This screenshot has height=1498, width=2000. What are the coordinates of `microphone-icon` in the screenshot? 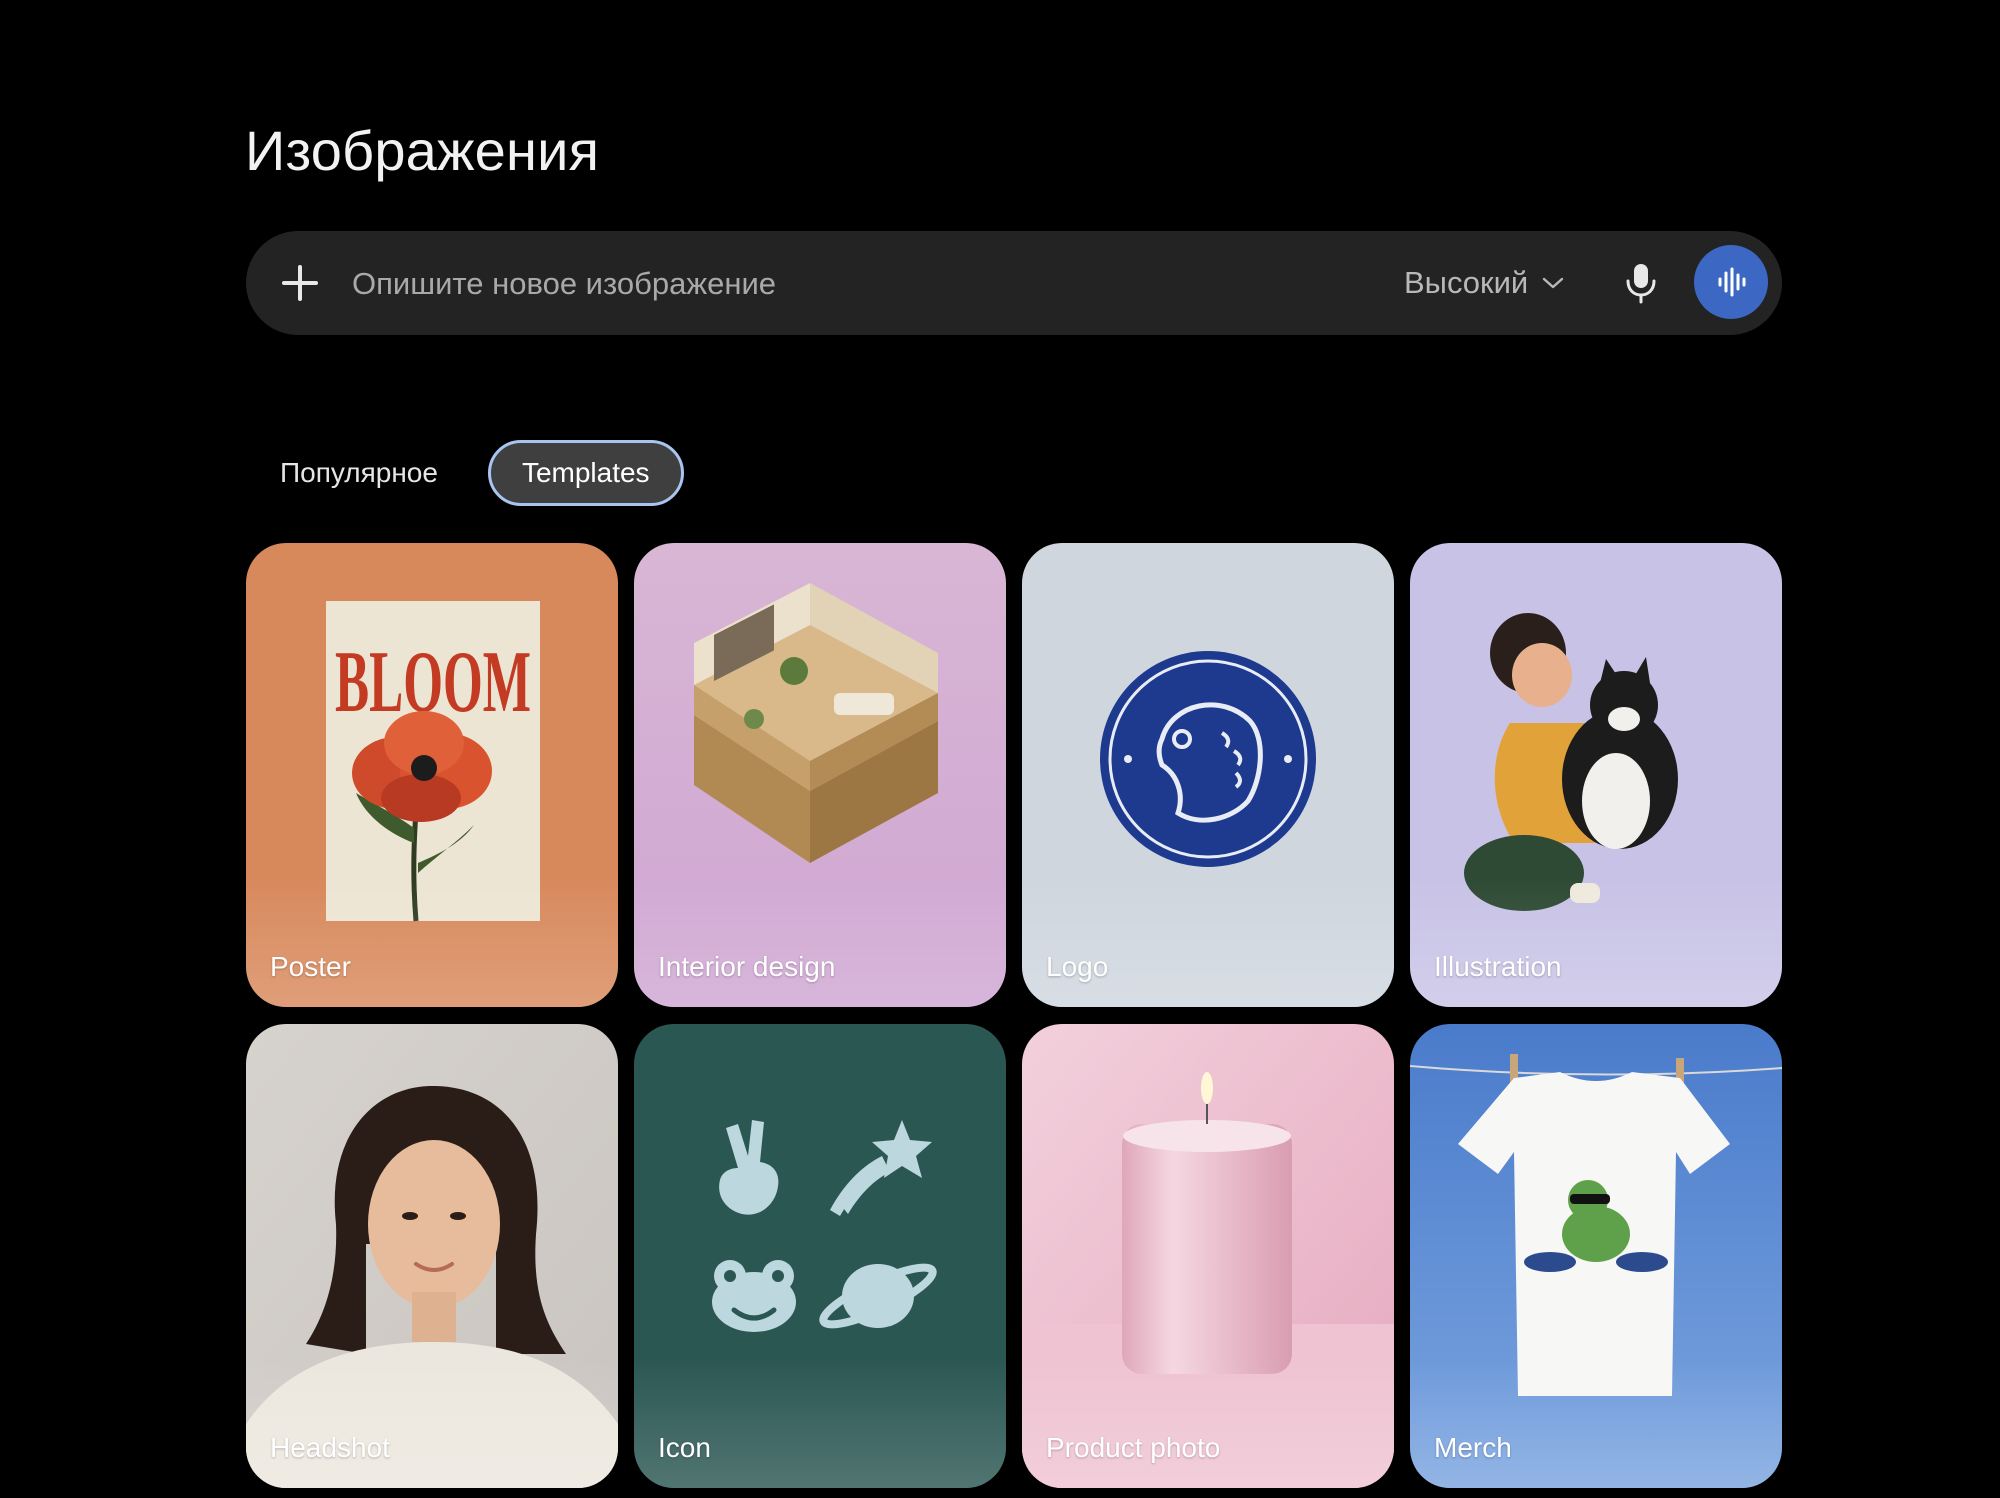 It's located at (1641, 283).